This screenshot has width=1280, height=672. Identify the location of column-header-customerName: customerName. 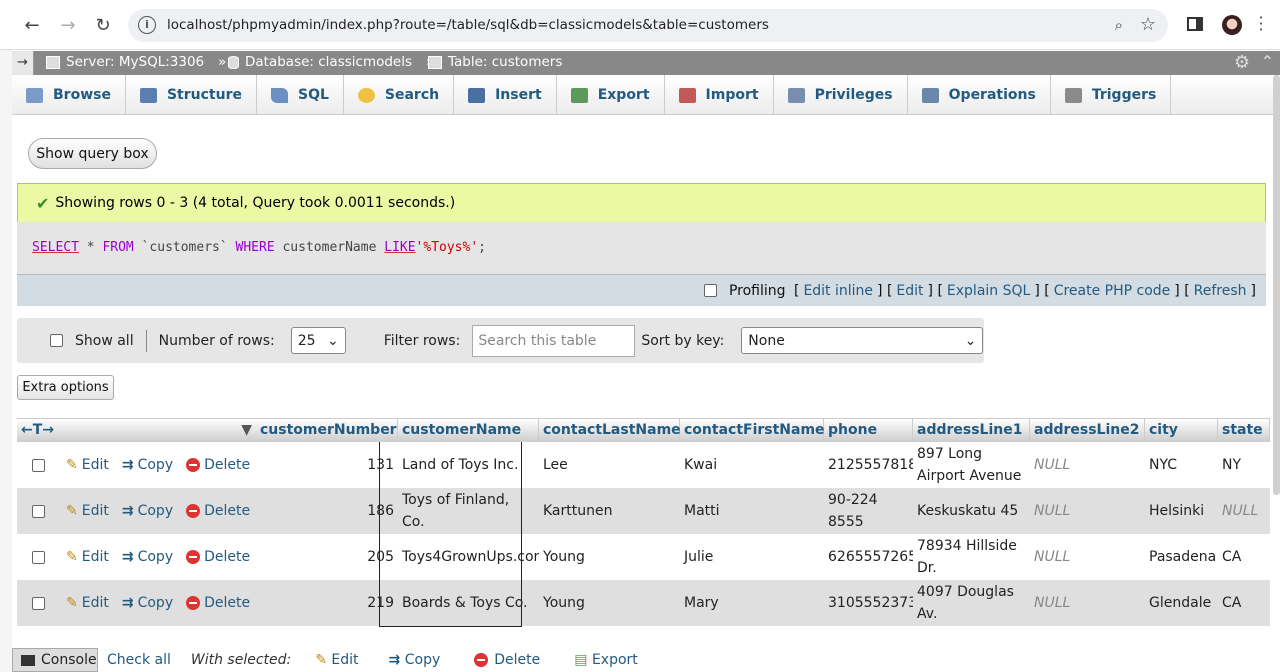
(468, 430).